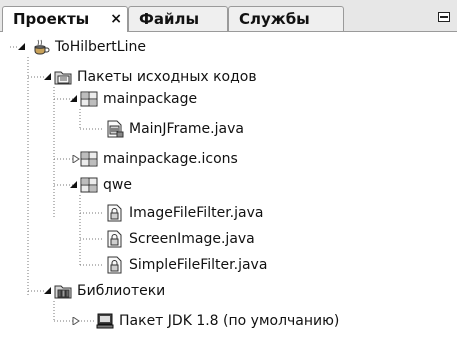  Describe the element at coordinates (186, 129) in the screenshot. I see `tree-node-label: MainJFrame.java` at that location.